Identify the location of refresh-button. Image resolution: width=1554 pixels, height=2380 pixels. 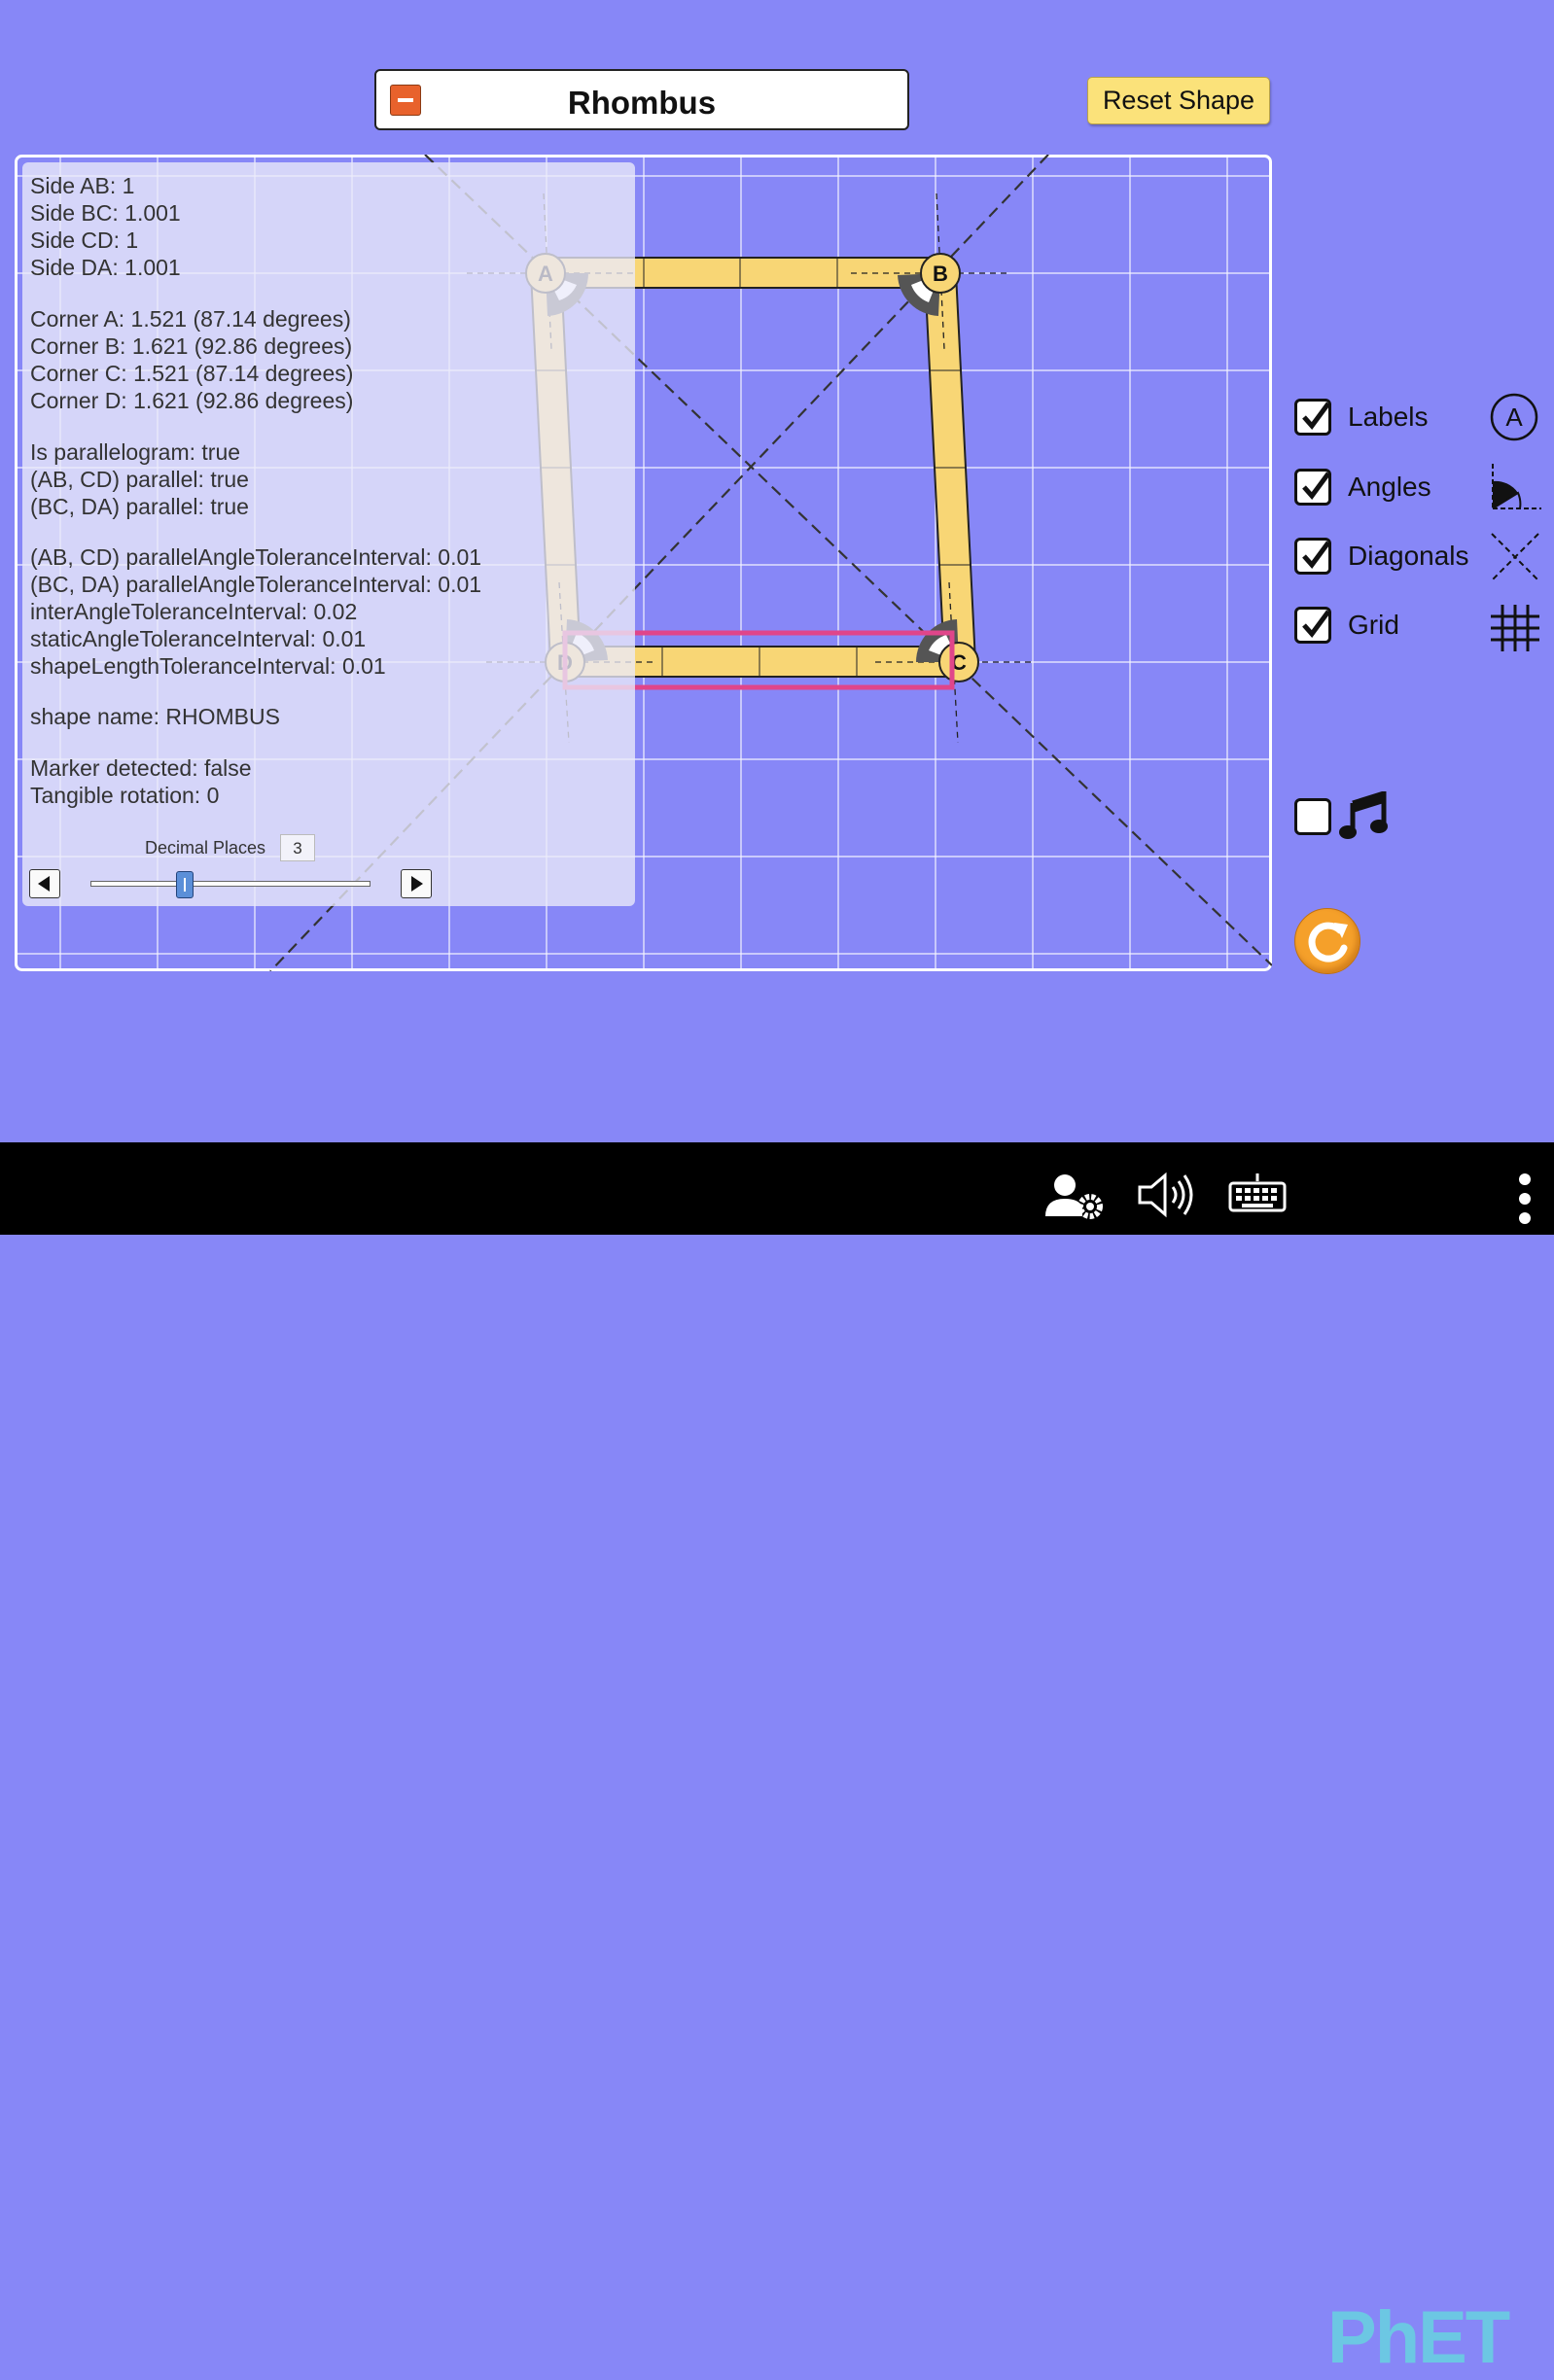
(1327, 941).